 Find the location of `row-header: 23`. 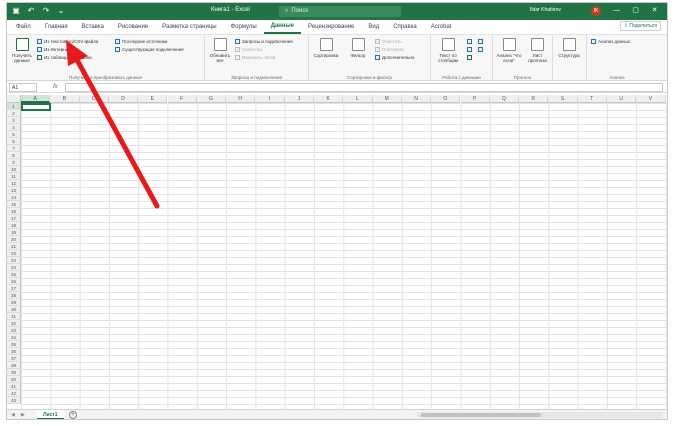

row-header: 23 is located at coordinates (14, 260).